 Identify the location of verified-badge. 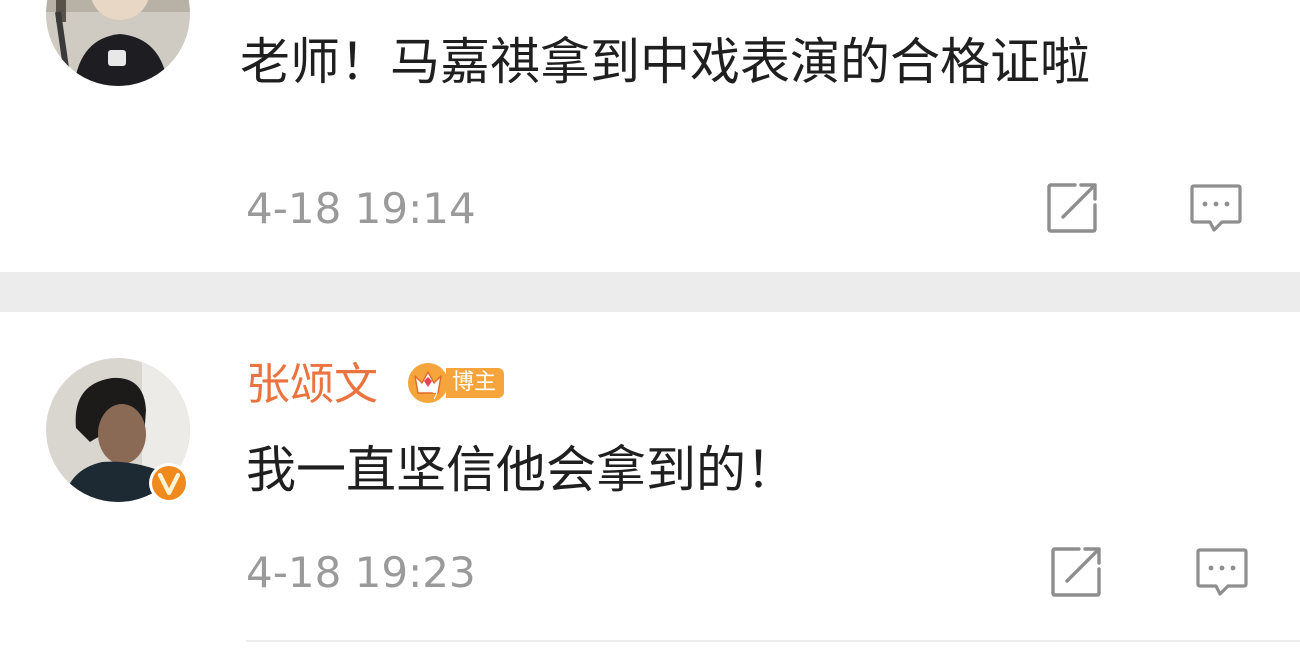
(169, 483).